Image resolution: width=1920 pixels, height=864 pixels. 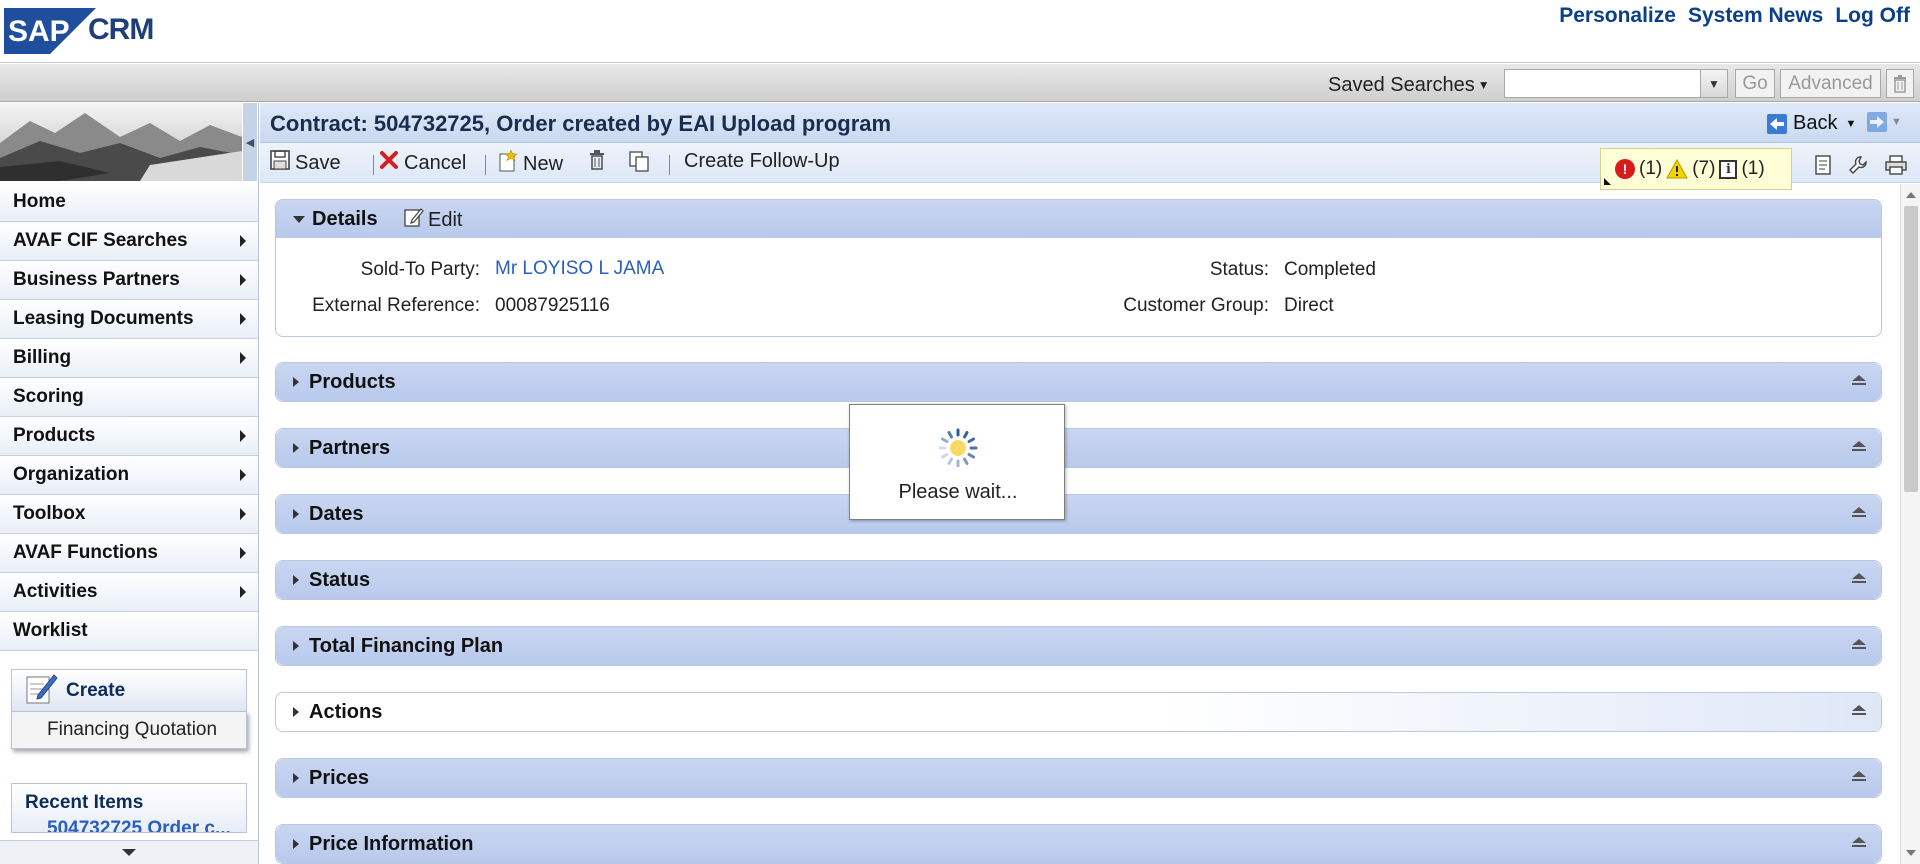 I want to click on info-icon: i, so click(x=1728, y=169).